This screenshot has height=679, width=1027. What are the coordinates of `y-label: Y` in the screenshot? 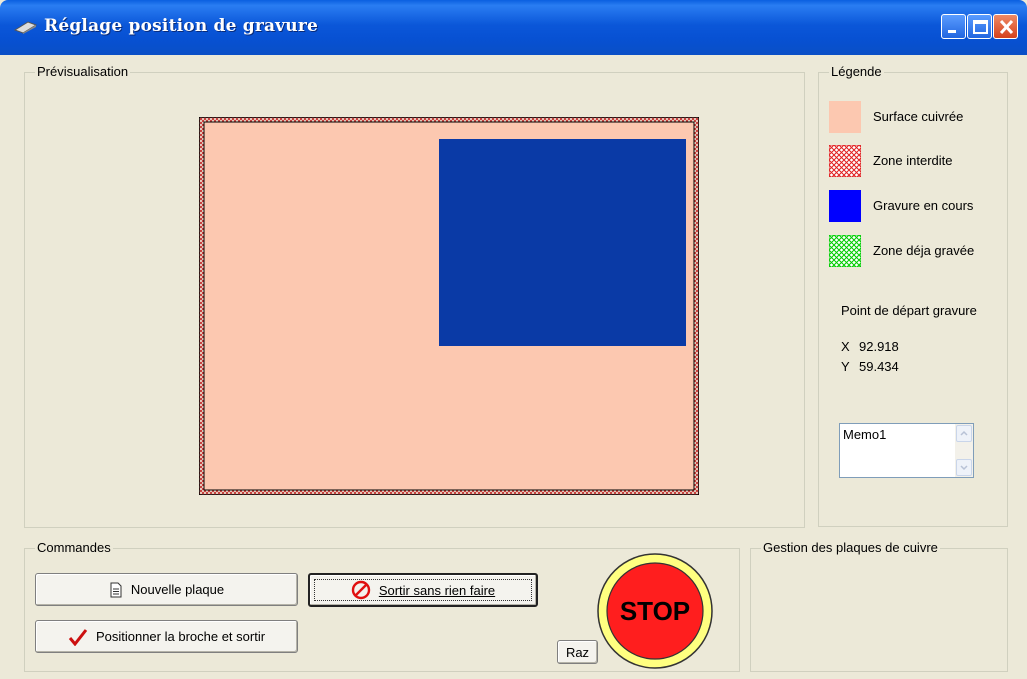 It's located at (845, 366).